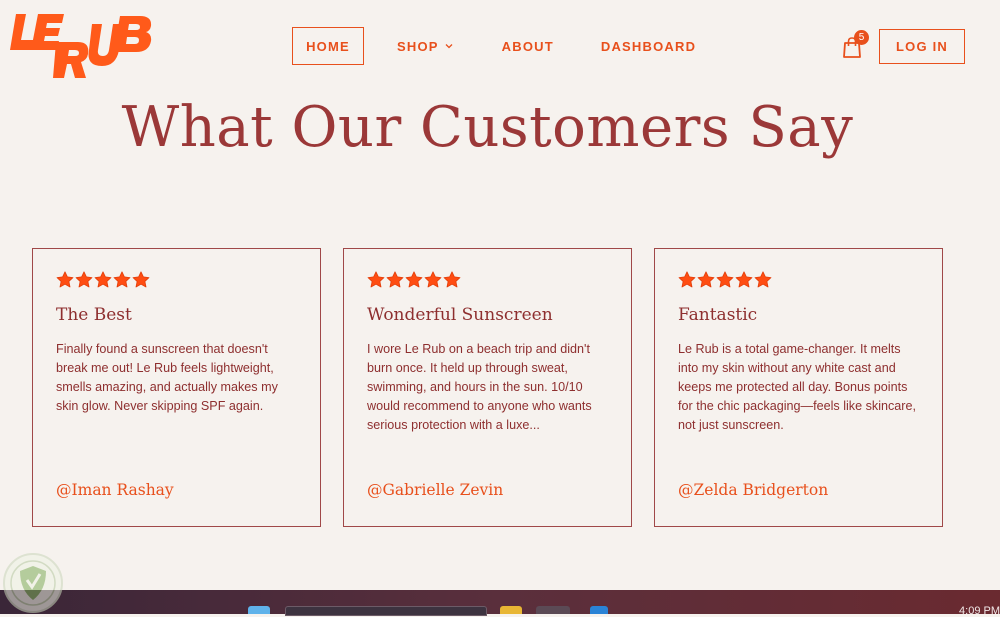  Describe the element at coordinates (115, 490) in the screenshot. I see `review-author: @Iman Rashay` at that location.